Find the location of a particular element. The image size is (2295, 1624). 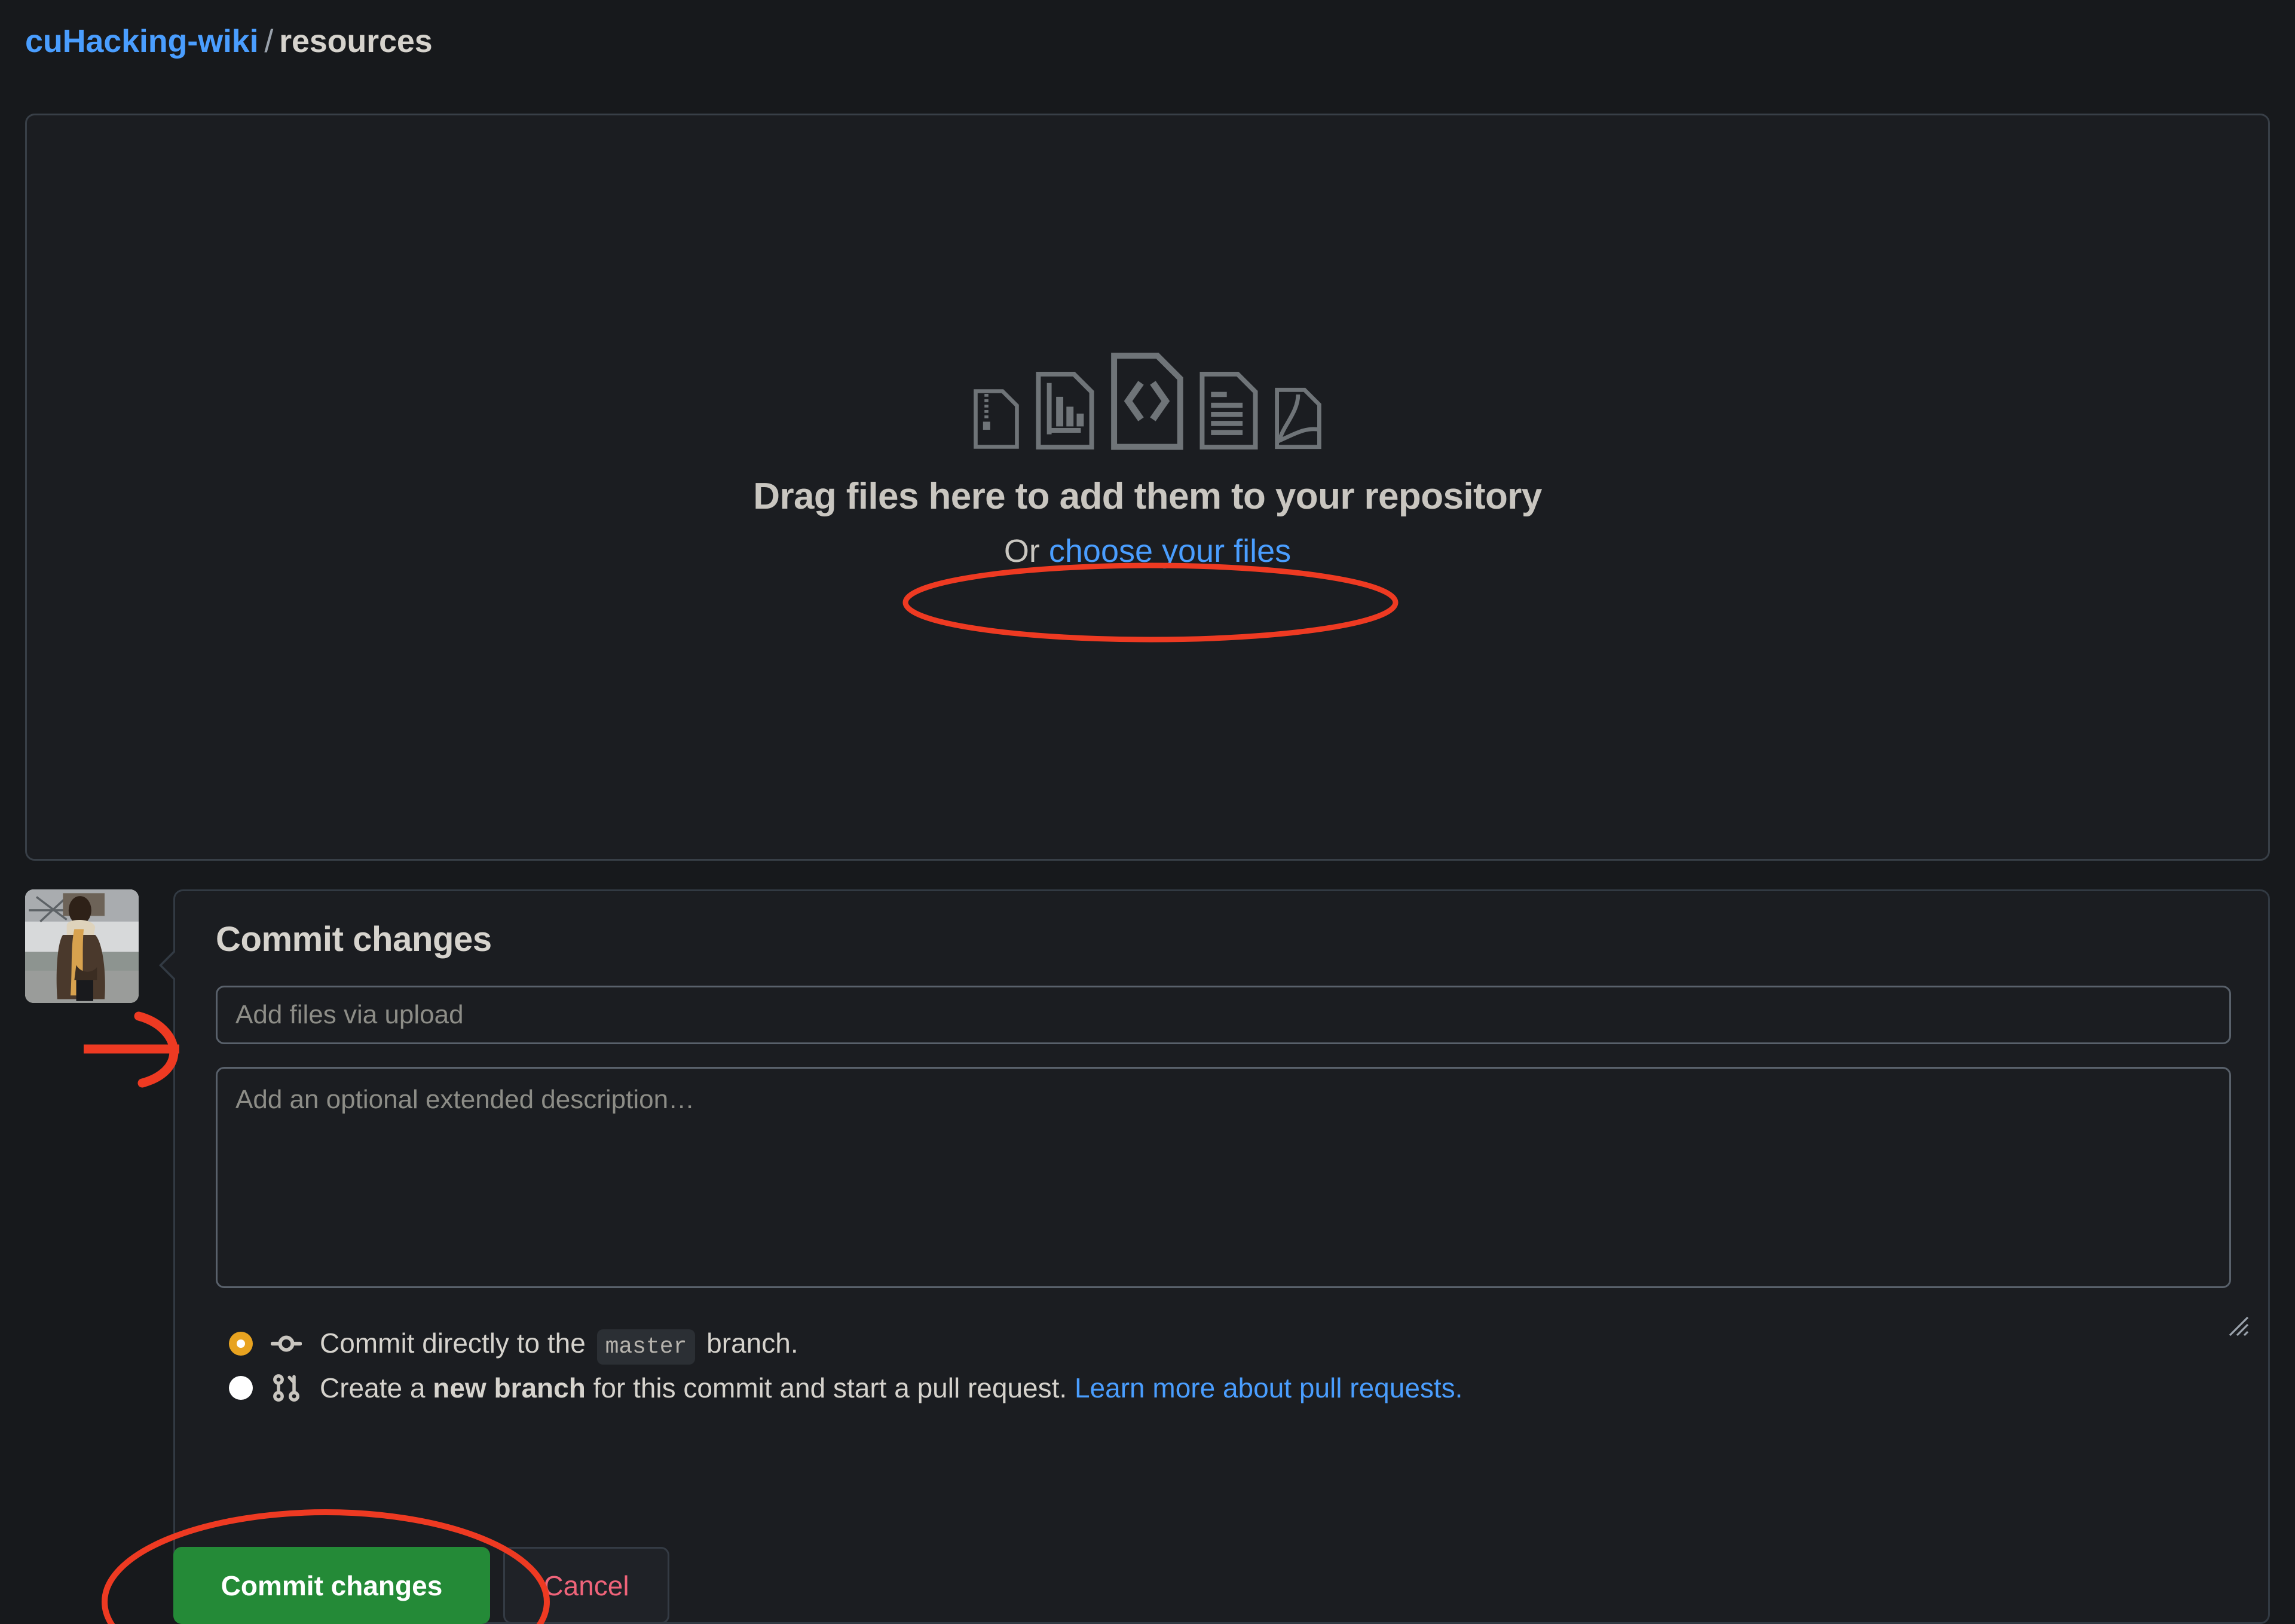

avatar is located at coordinates (82, 946).